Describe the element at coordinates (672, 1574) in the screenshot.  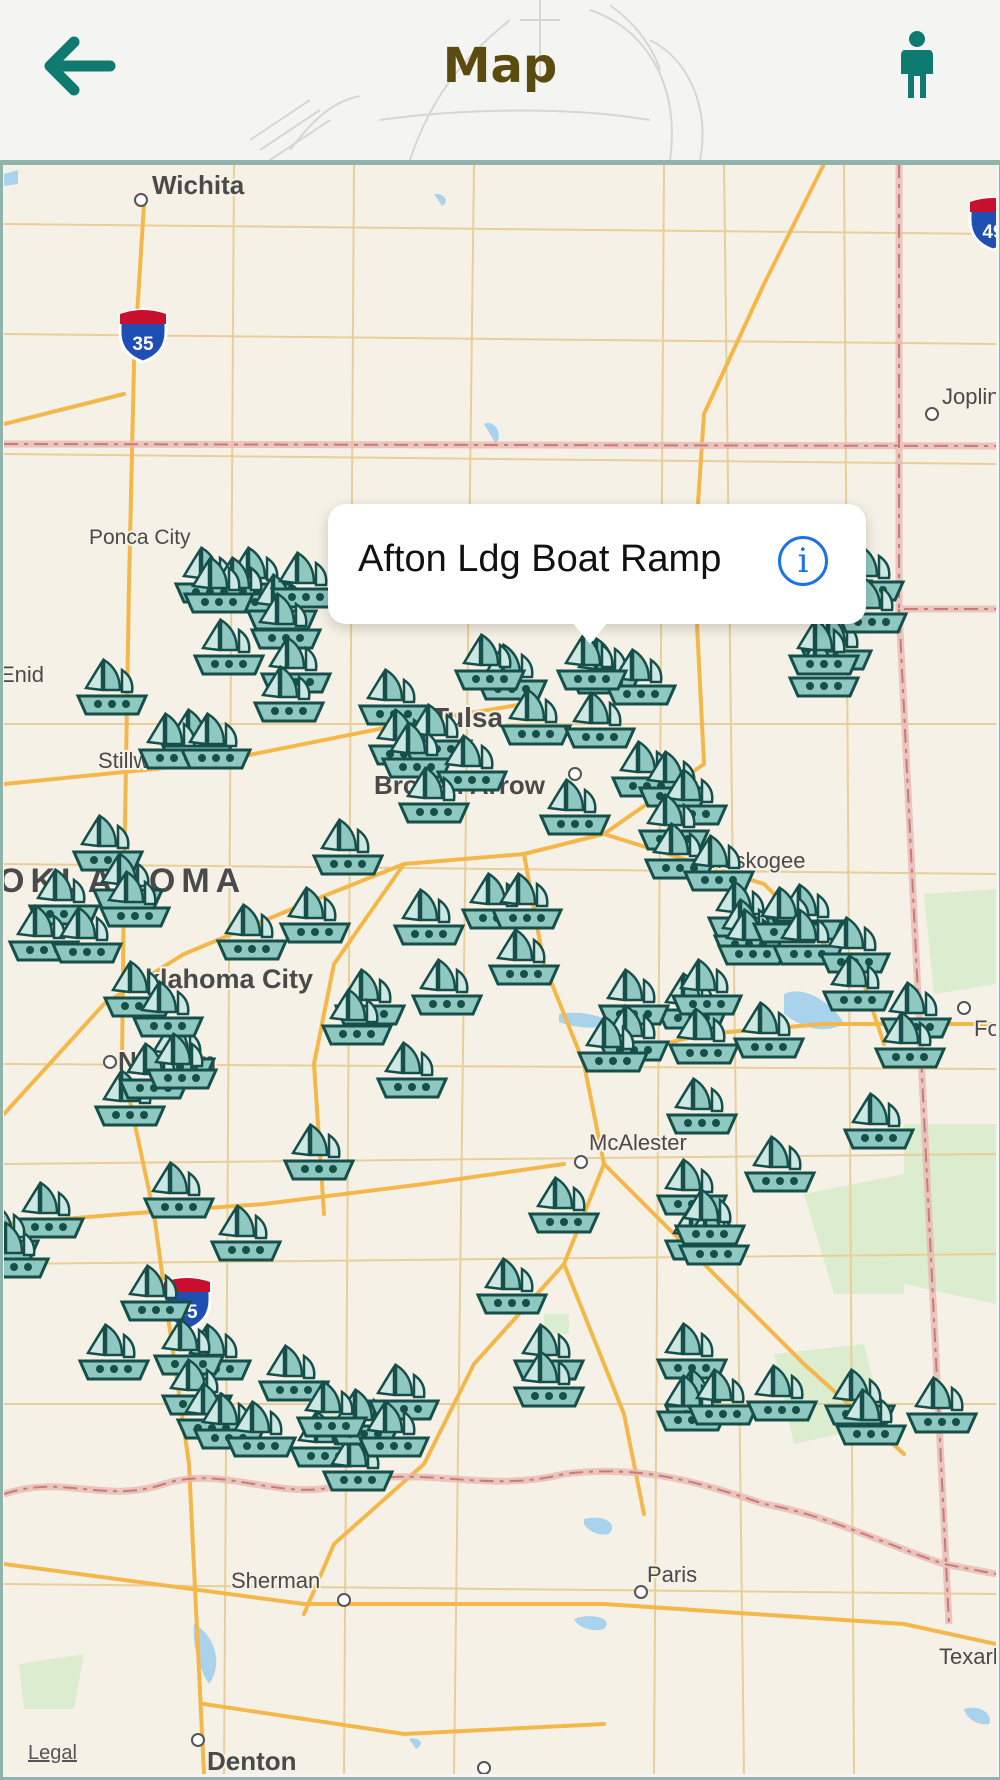
I see `city-label-paris: Paris` at that location.